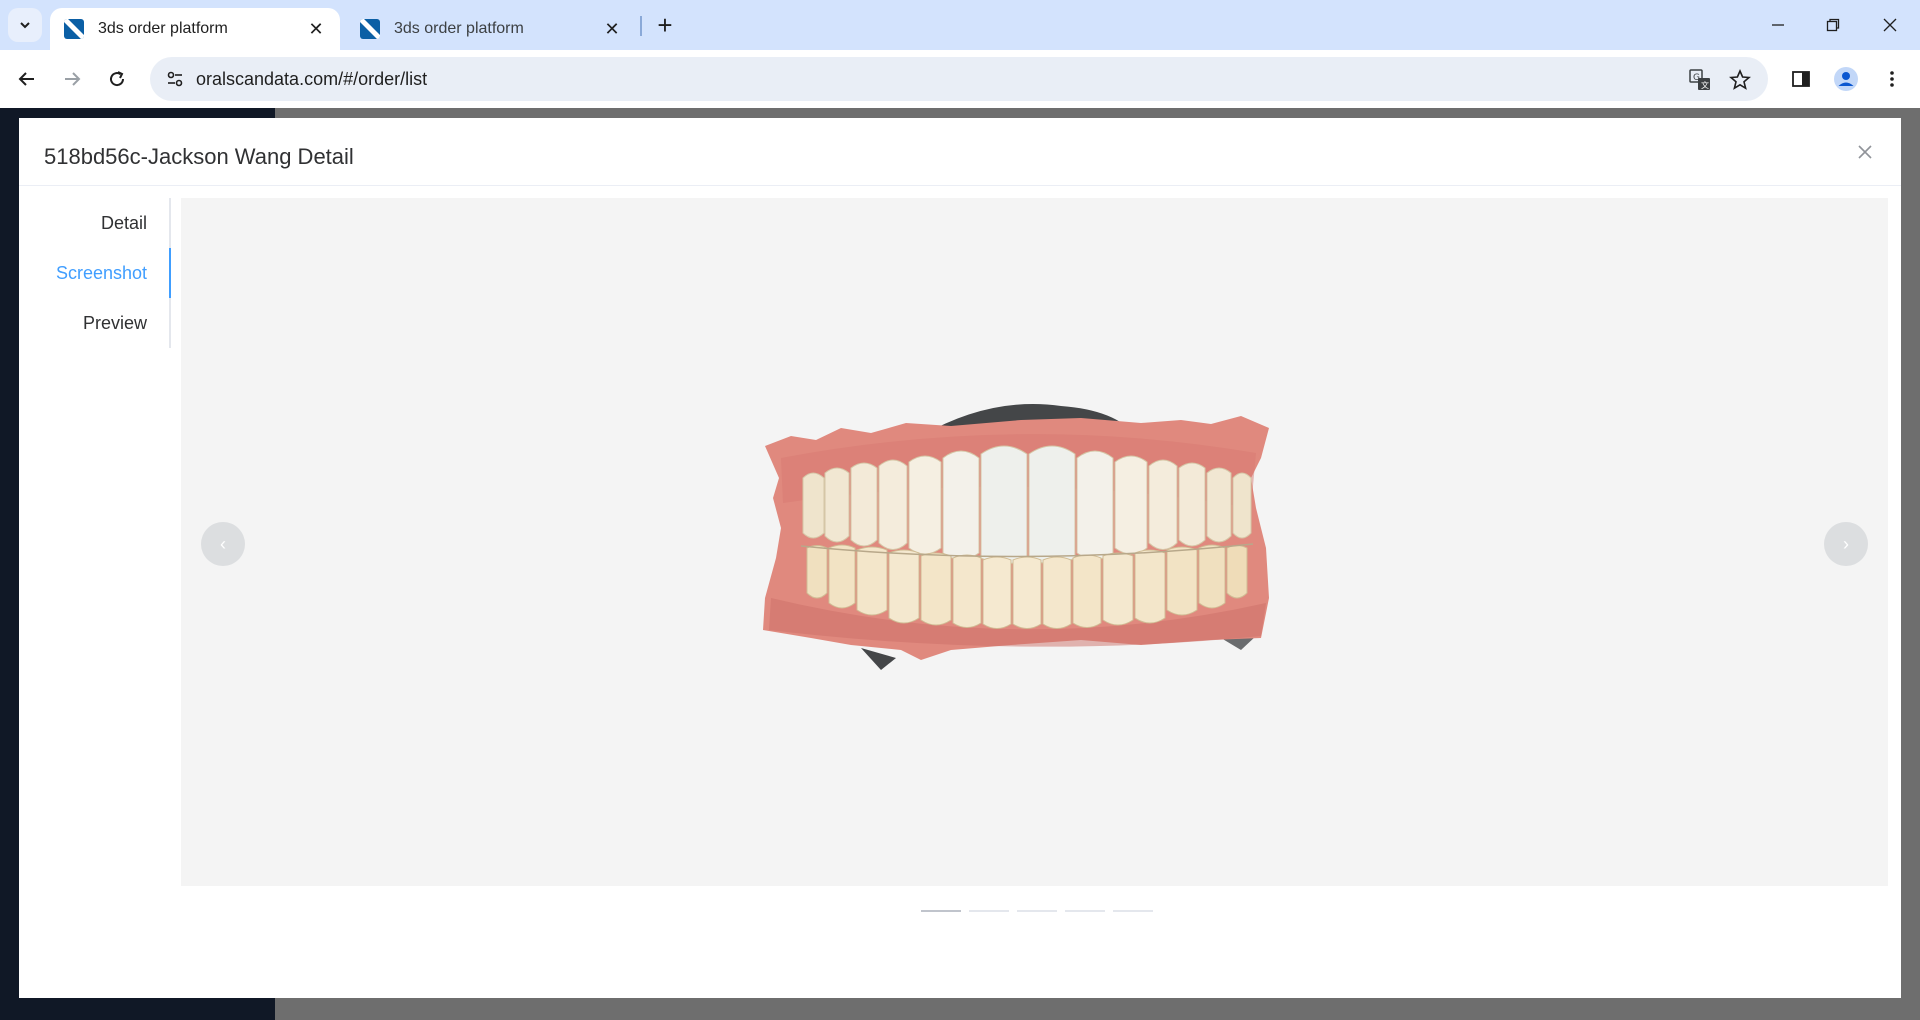  I want to click on carousel-next-button: ›, so click(1846, 544).